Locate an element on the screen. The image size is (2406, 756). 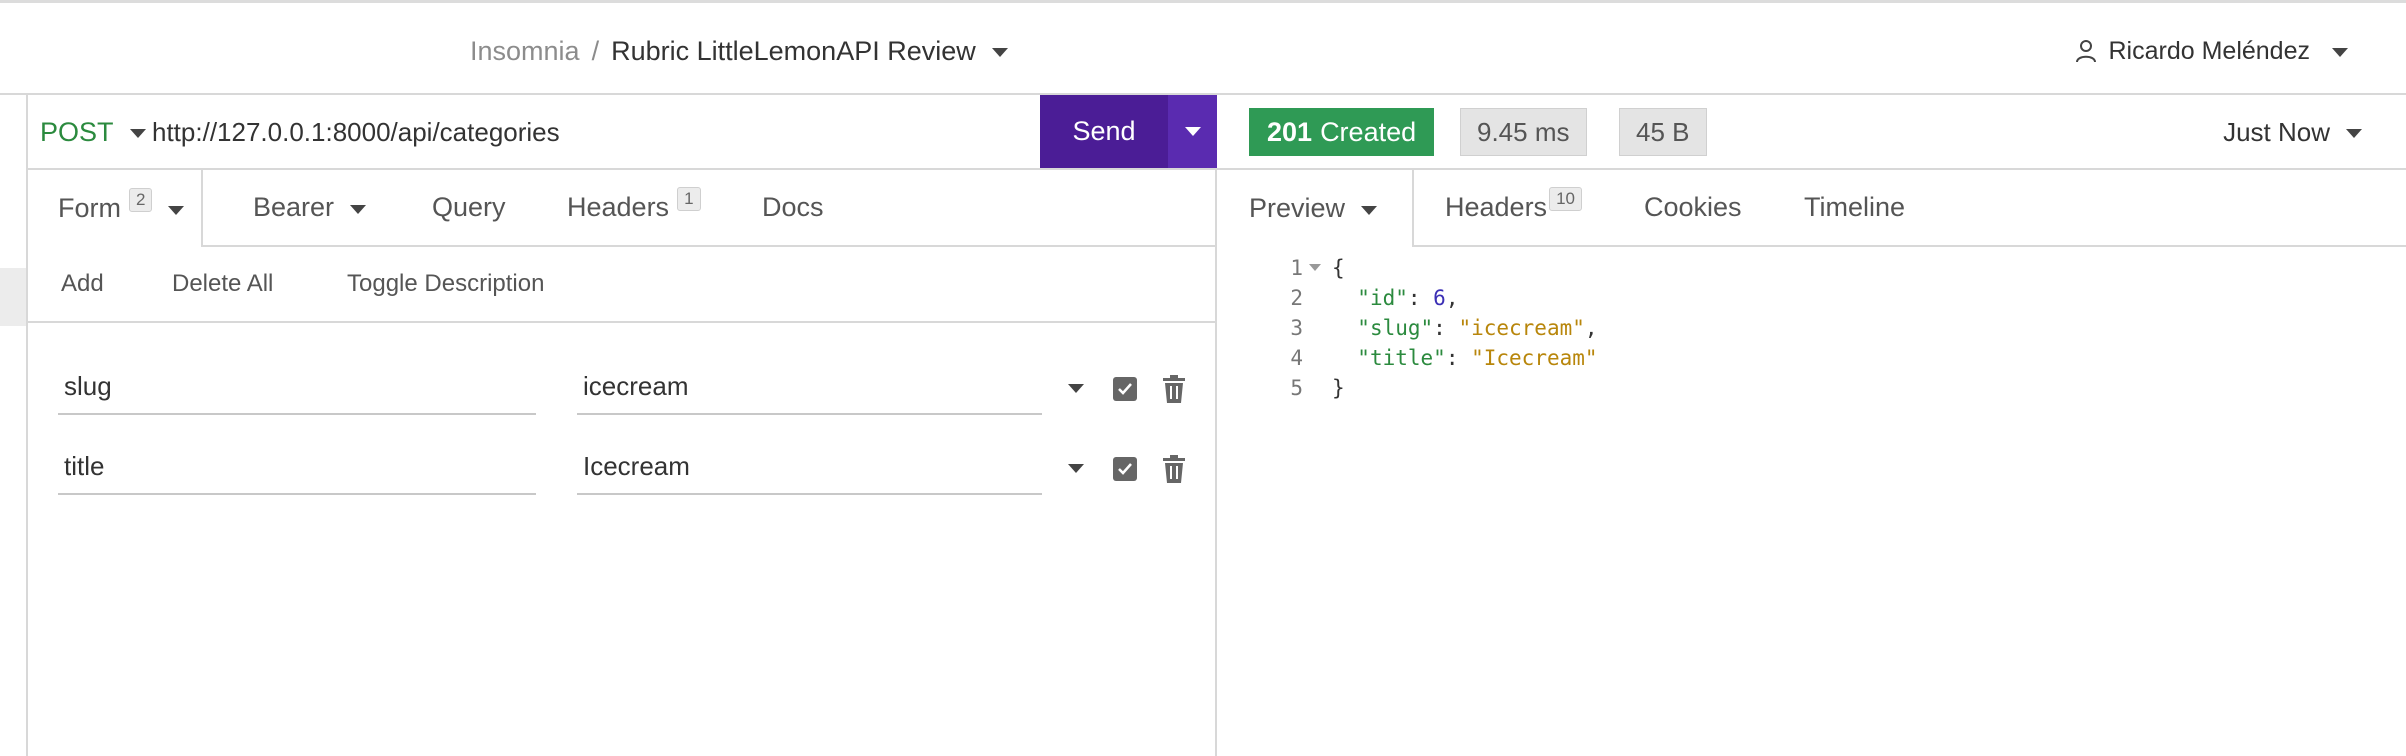
user-menu: Ricardo Meléndez is located at coordinates (2211, 51).